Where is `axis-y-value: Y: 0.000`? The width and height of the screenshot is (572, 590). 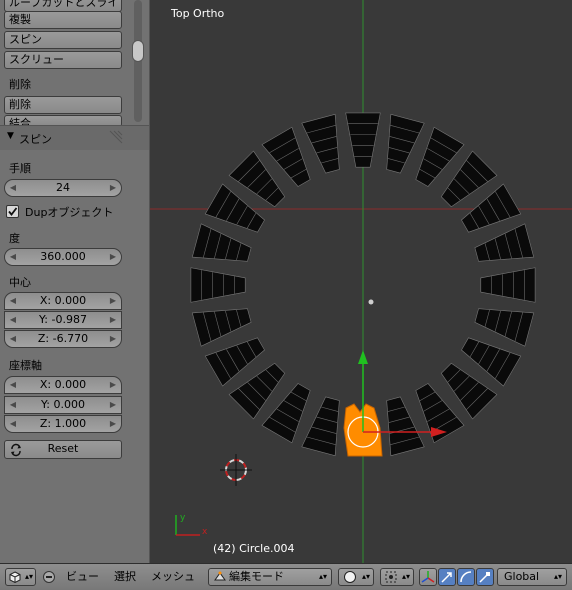
axis-y-value: Y: 0.000 is located at coordinates (63, 404).